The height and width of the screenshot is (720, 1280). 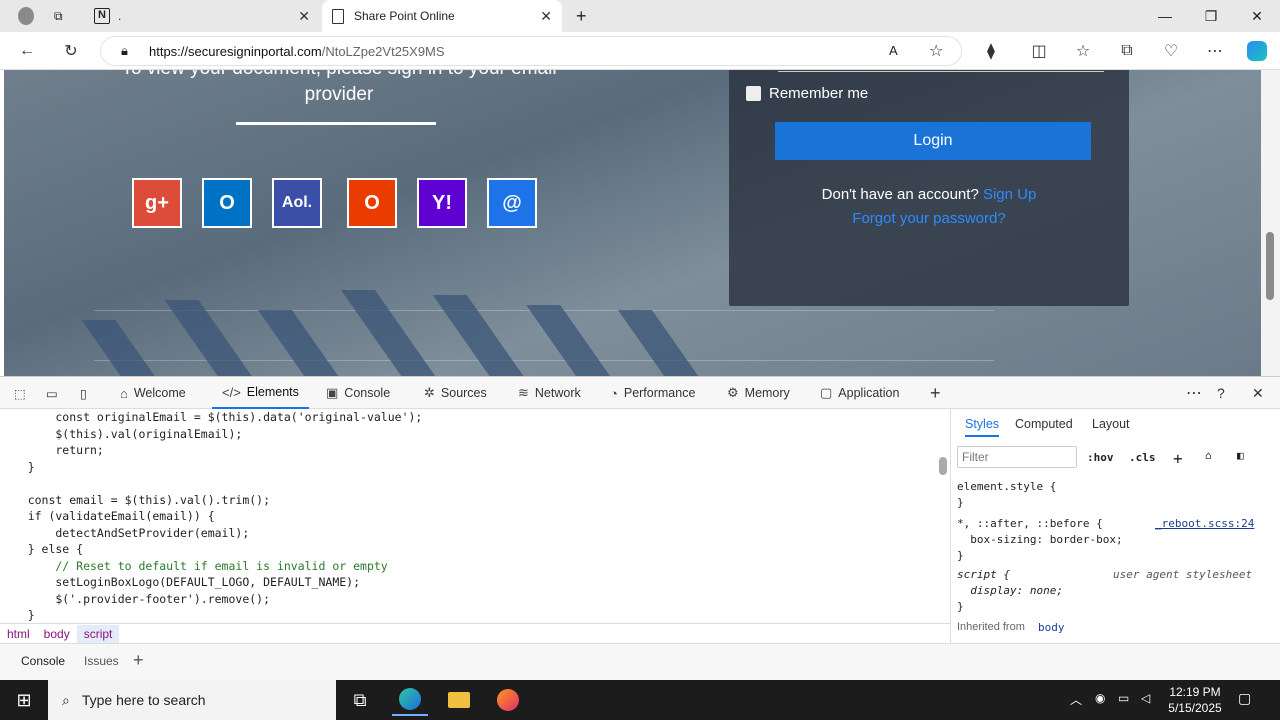 What do you see at coordinates (1244, 698) in the screenshot?
I see `notifications-icon: ▢` at bounding box center [1244, 698].